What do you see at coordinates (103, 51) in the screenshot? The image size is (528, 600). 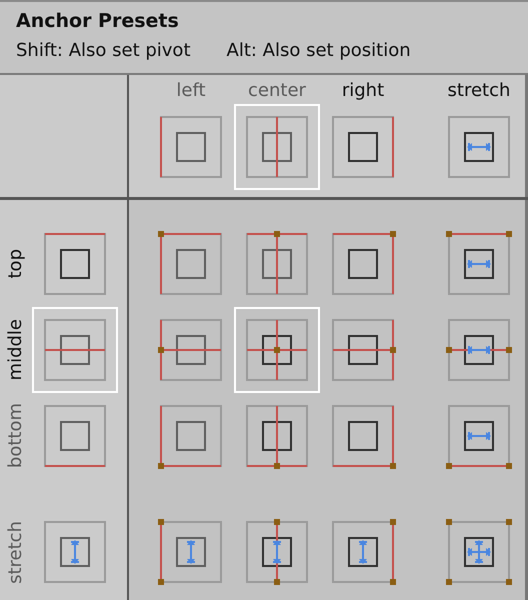 I see `hint-text: Shift: Also set pivot` at bounding box center [103, 51].